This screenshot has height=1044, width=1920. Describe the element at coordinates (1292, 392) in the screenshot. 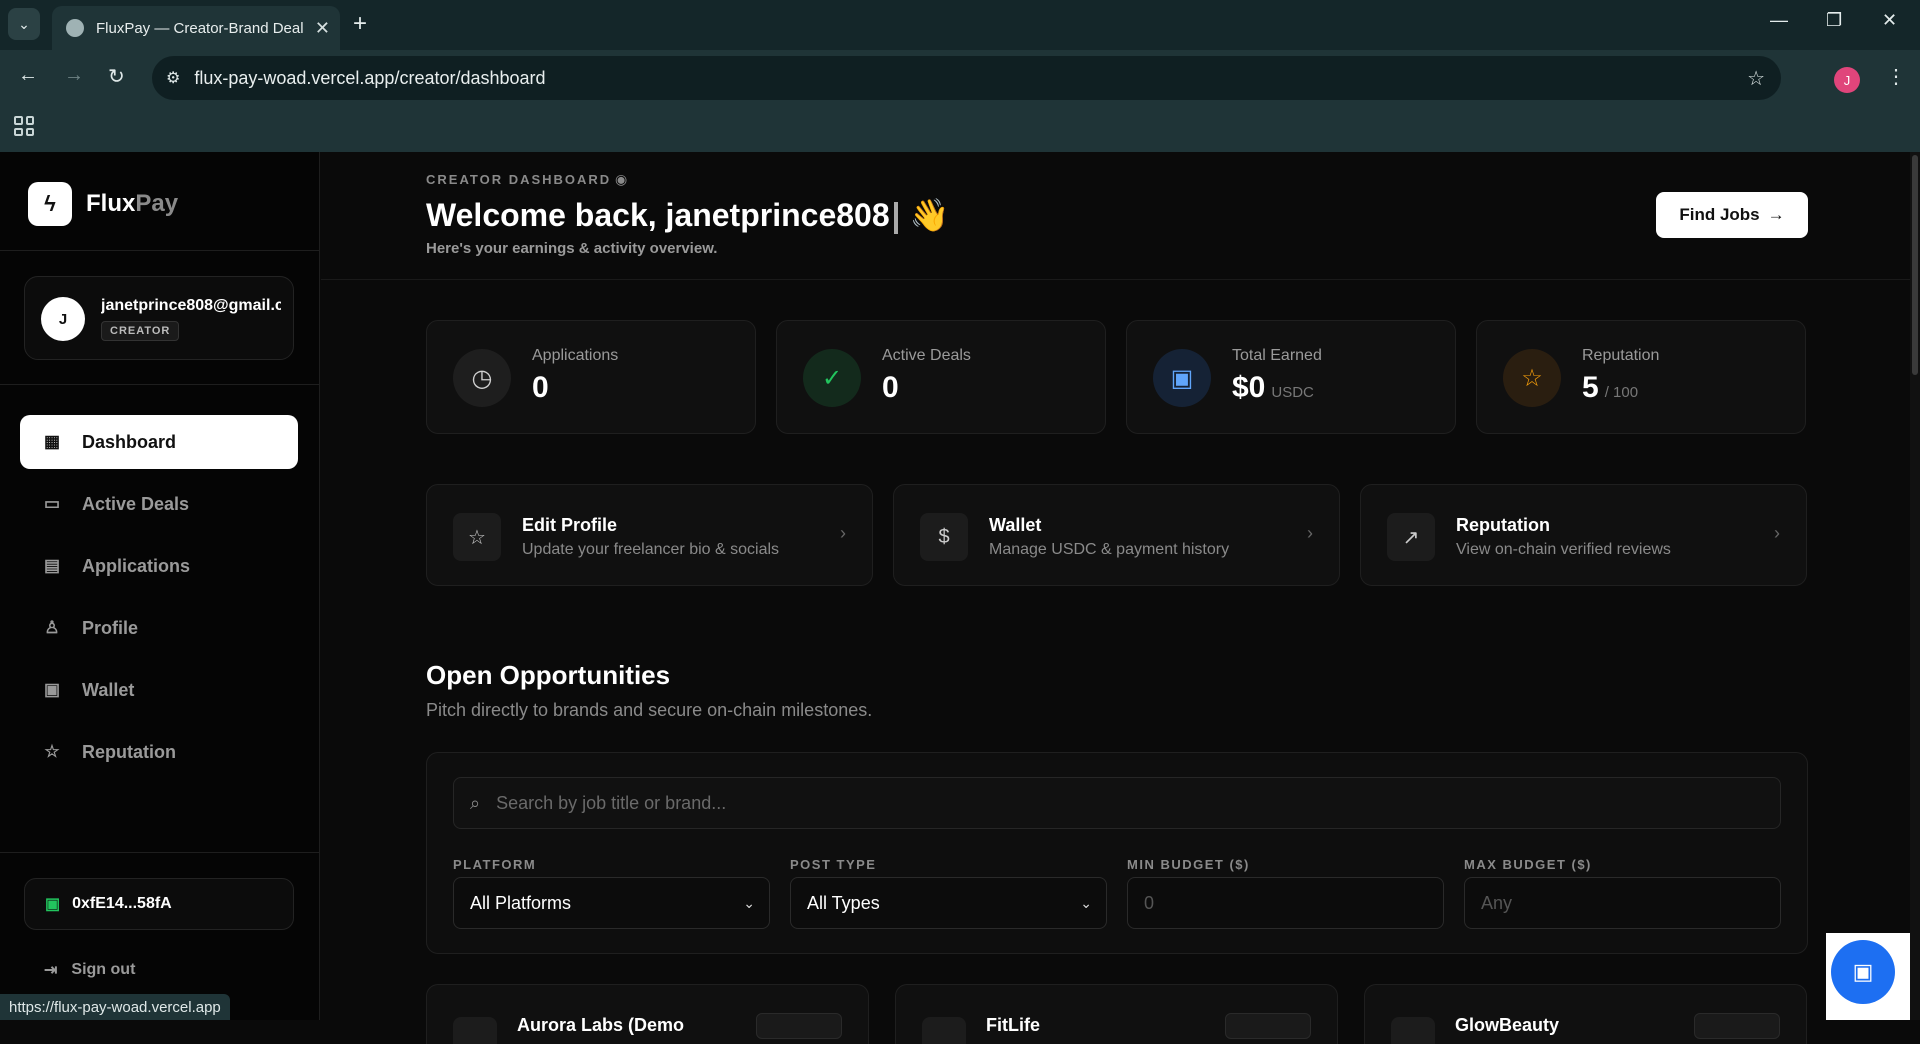

I see `stat-unit: USDC` at that location.